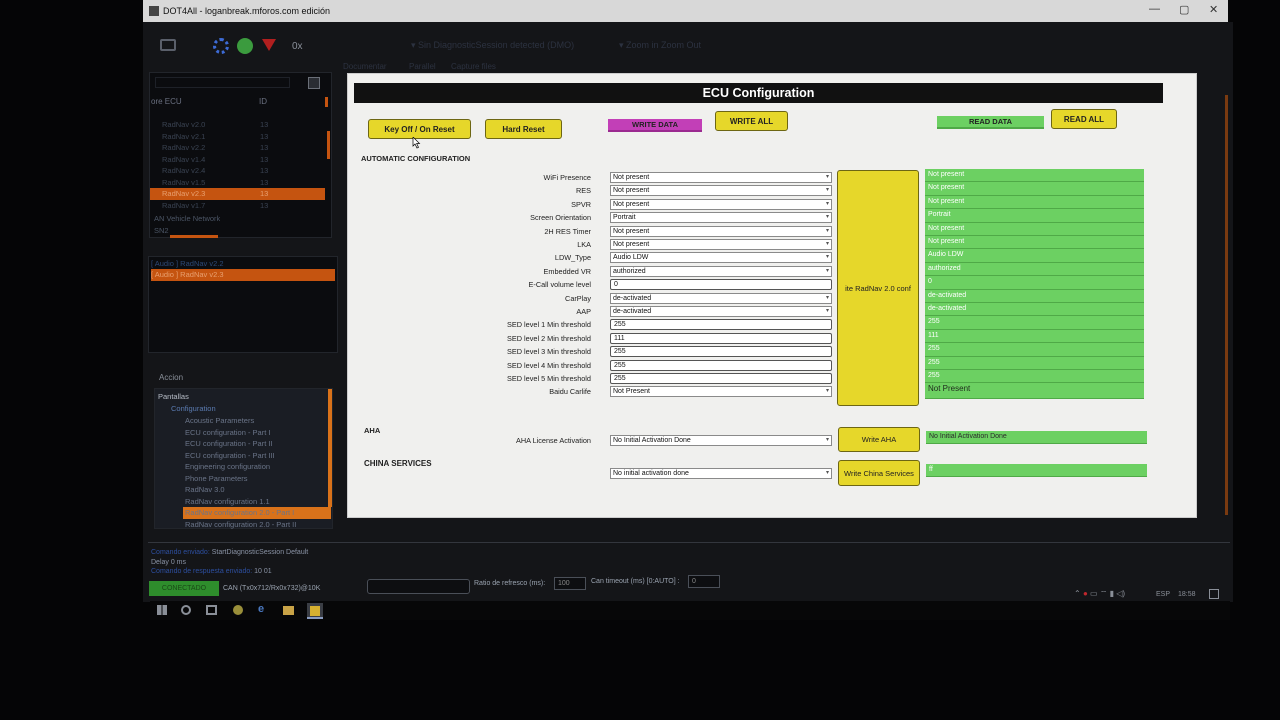  What do you see at coordinates (162, 610) in the screenshot?
I see `windows-start-icon` at bounding box center [162, 610].